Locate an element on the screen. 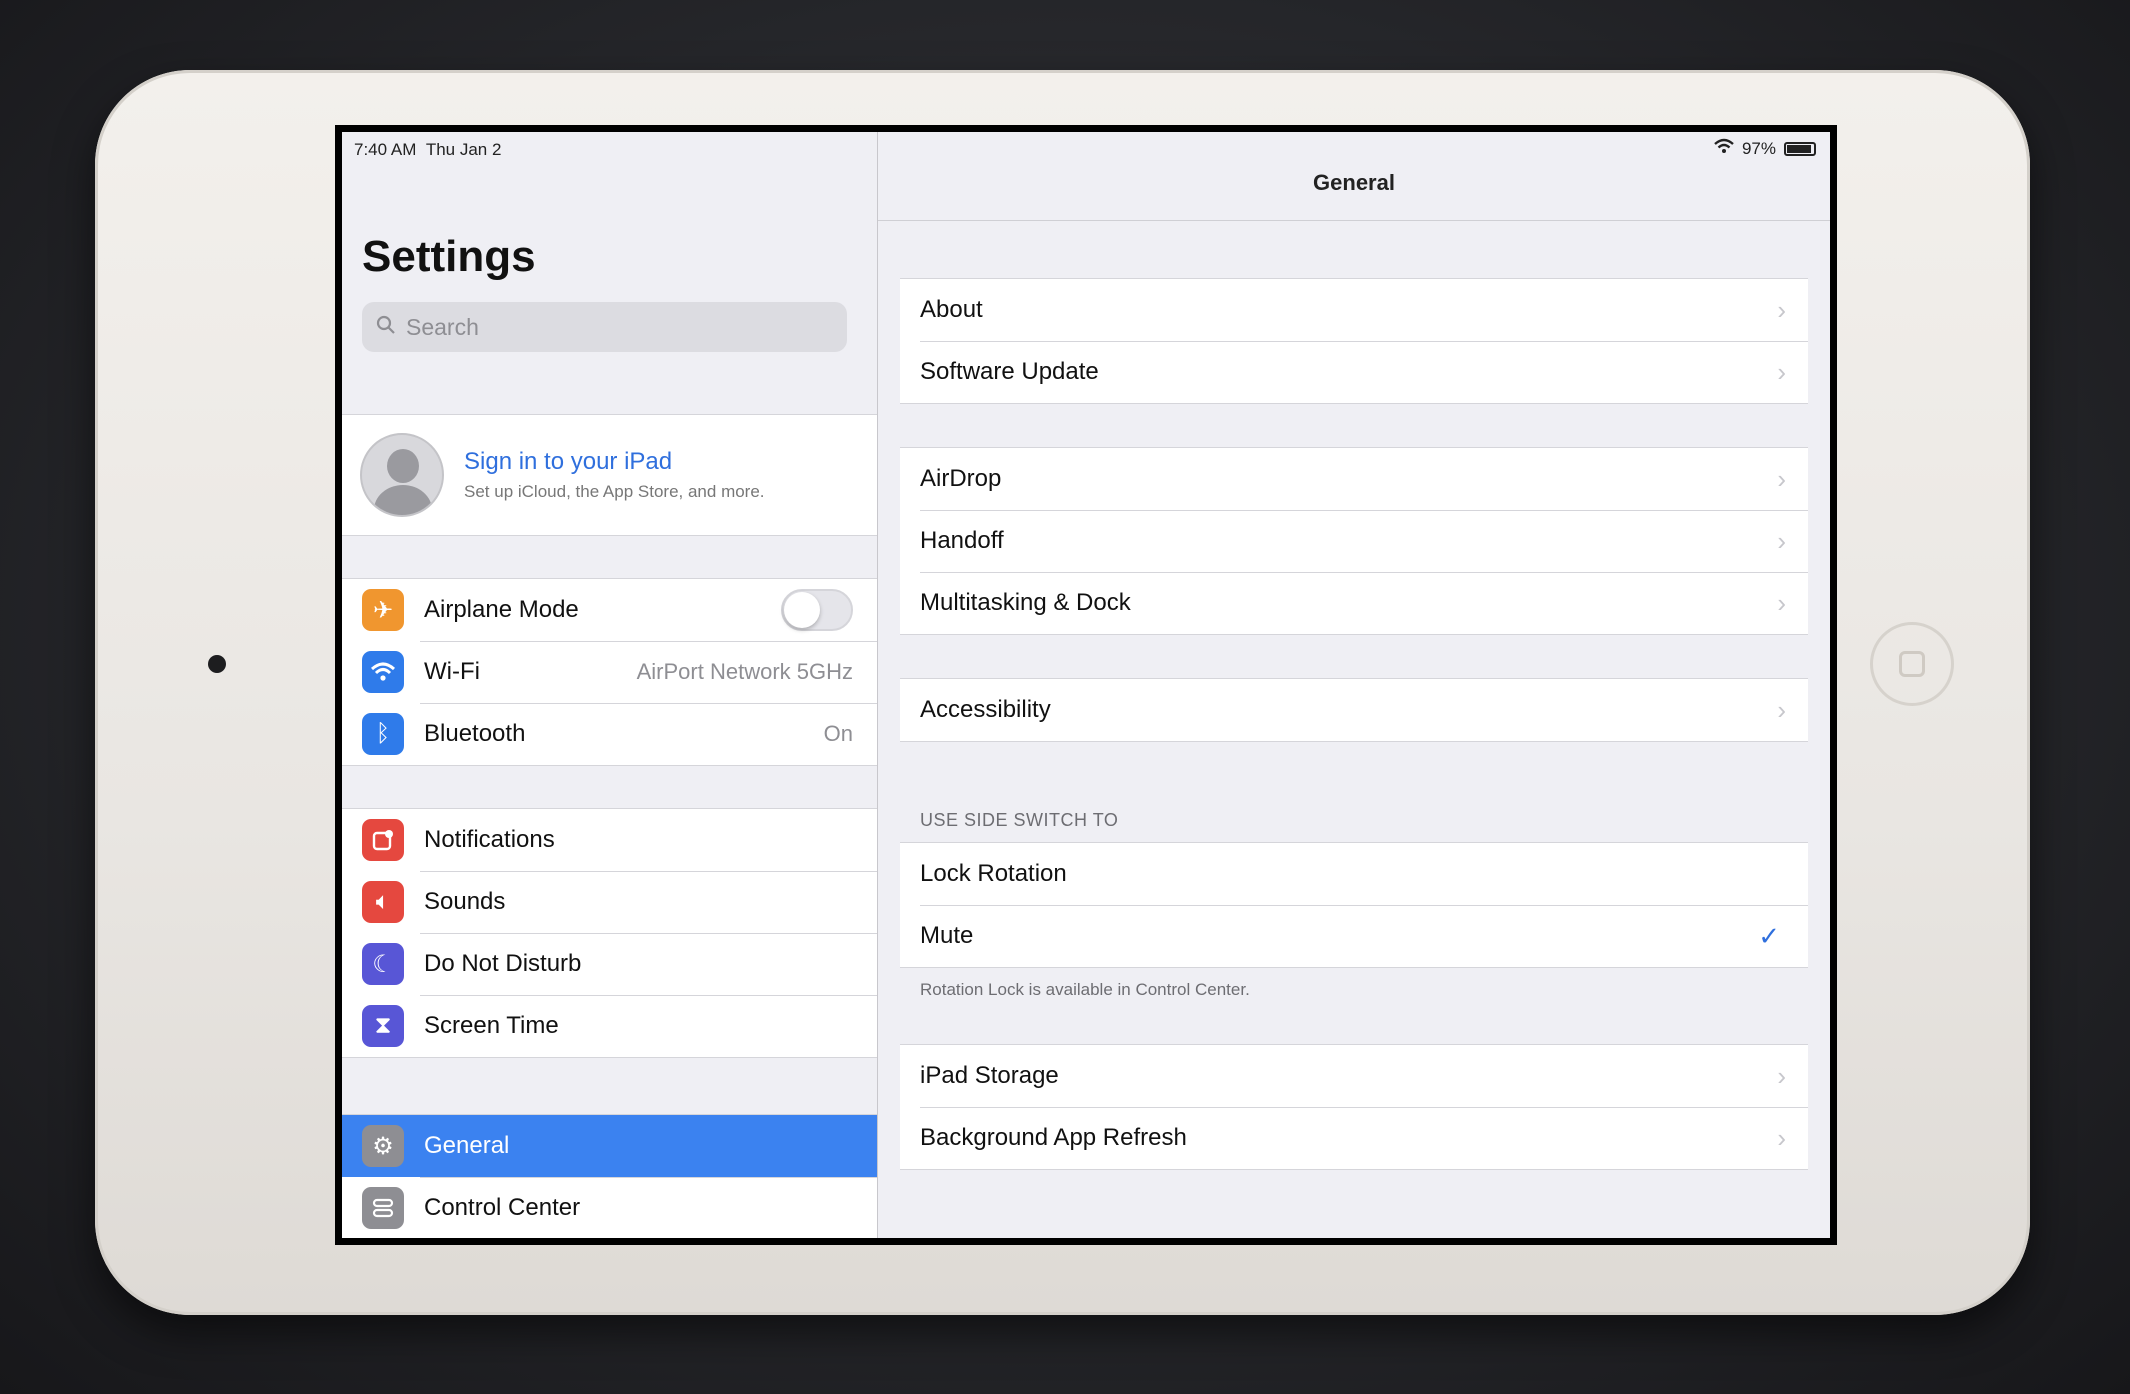  home-button is located at coordinates (1912, 664).